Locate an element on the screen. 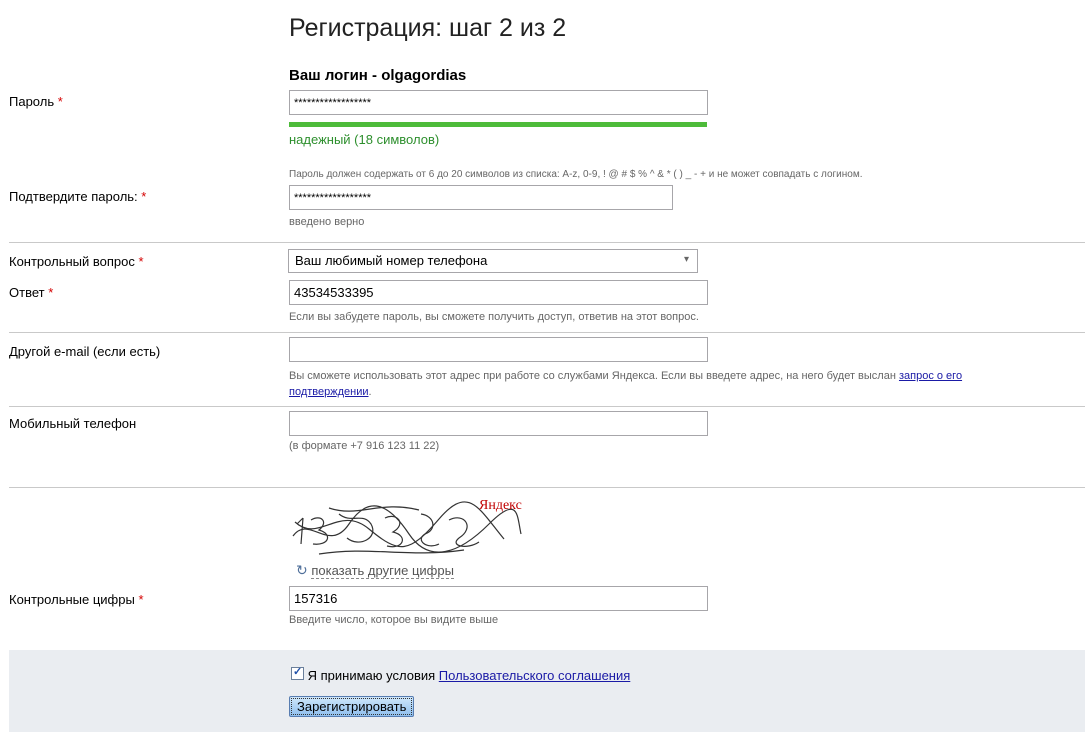  captcha-refresh: ↻ показать другие цифры is located at coordinates (375, 570).